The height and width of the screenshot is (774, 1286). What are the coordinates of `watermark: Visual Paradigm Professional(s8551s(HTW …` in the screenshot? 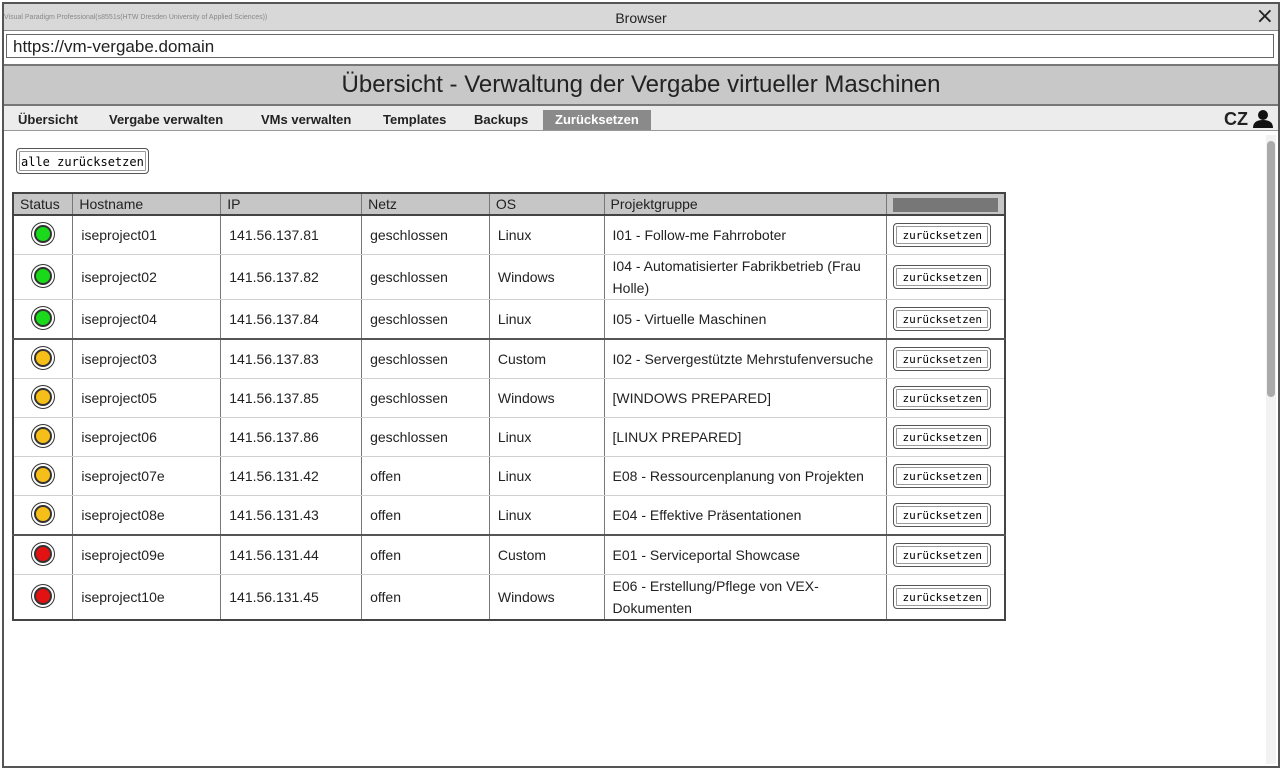 It's located at (136, 17).